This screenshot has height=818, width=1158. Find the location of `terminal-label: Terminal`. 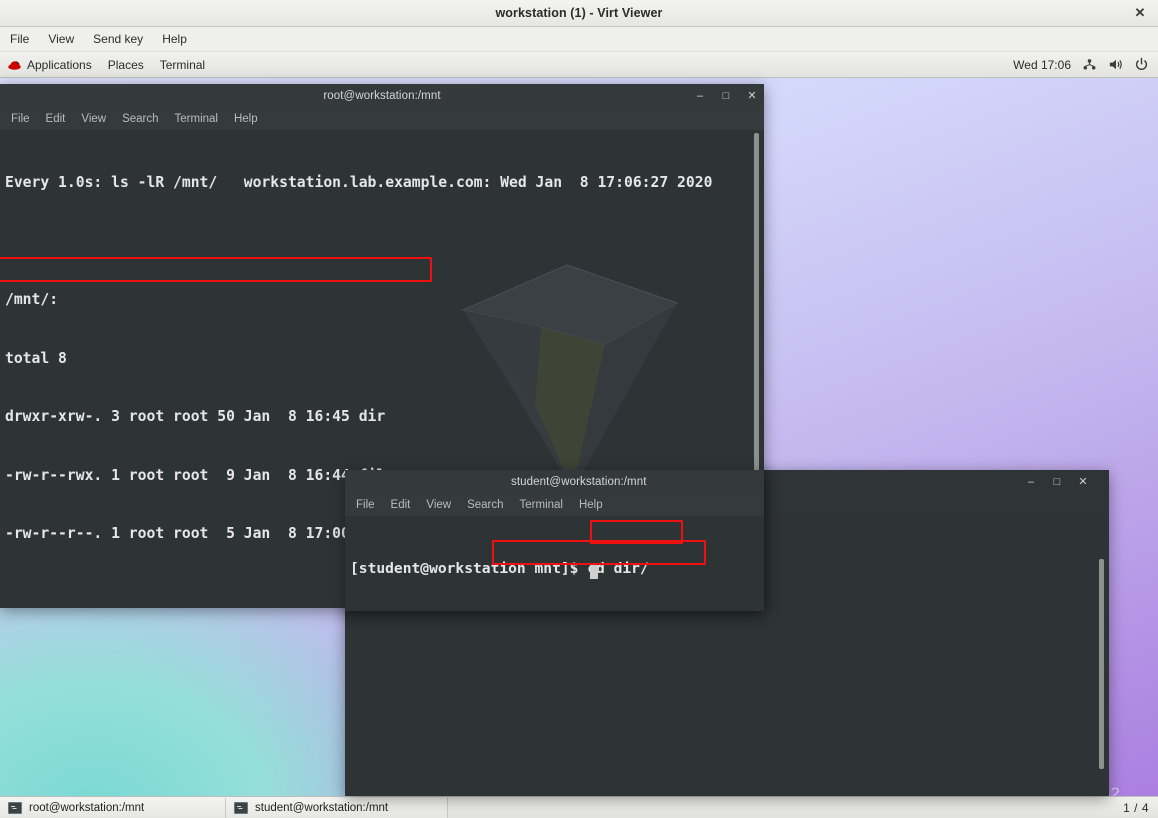

terminal-label: Terminal is located at coordinates (182, 64).